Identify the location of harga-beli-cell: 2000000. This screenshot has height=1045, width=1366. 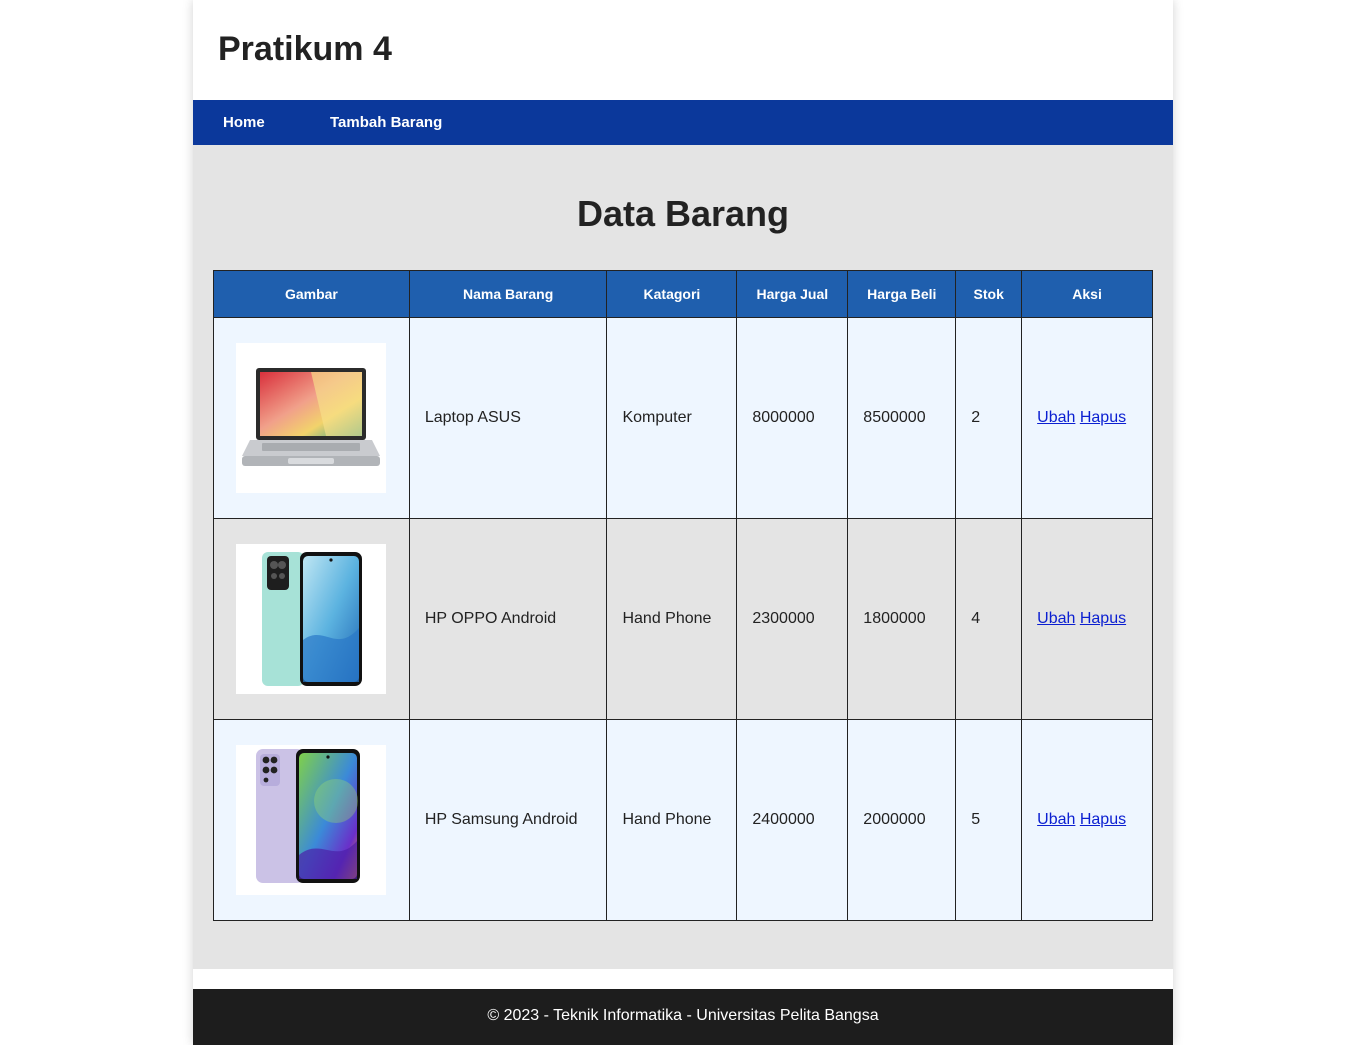
(902, 820).